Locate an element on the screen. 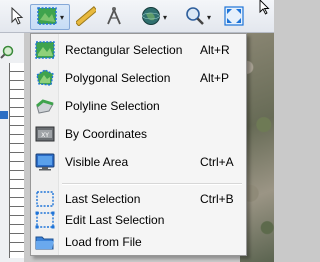 This screenshot has height=262, width=320. select-arrow-button is located at coordinates (17, 17).